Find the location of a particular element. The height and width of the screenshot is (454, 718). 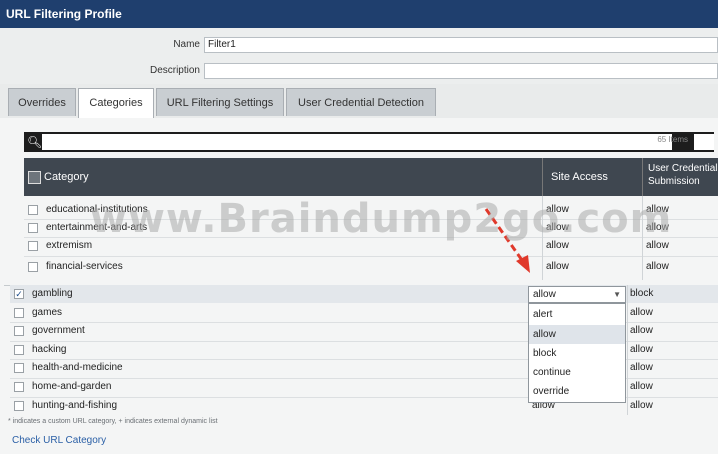

table-row: educational-institutions allow allow is located at coordinates (371, 210).